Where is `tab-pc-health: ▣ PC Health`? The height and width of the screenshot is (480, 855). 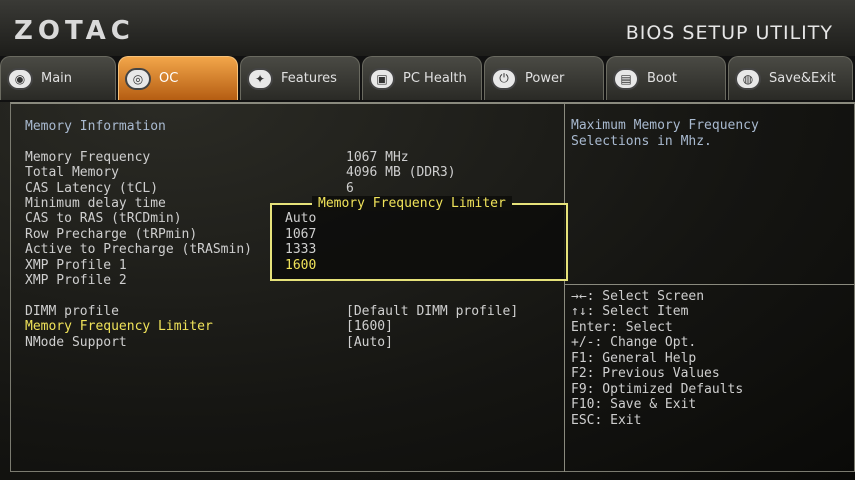 tab-pc-health: ▣ PC Health is located at coordinates (422, 78).